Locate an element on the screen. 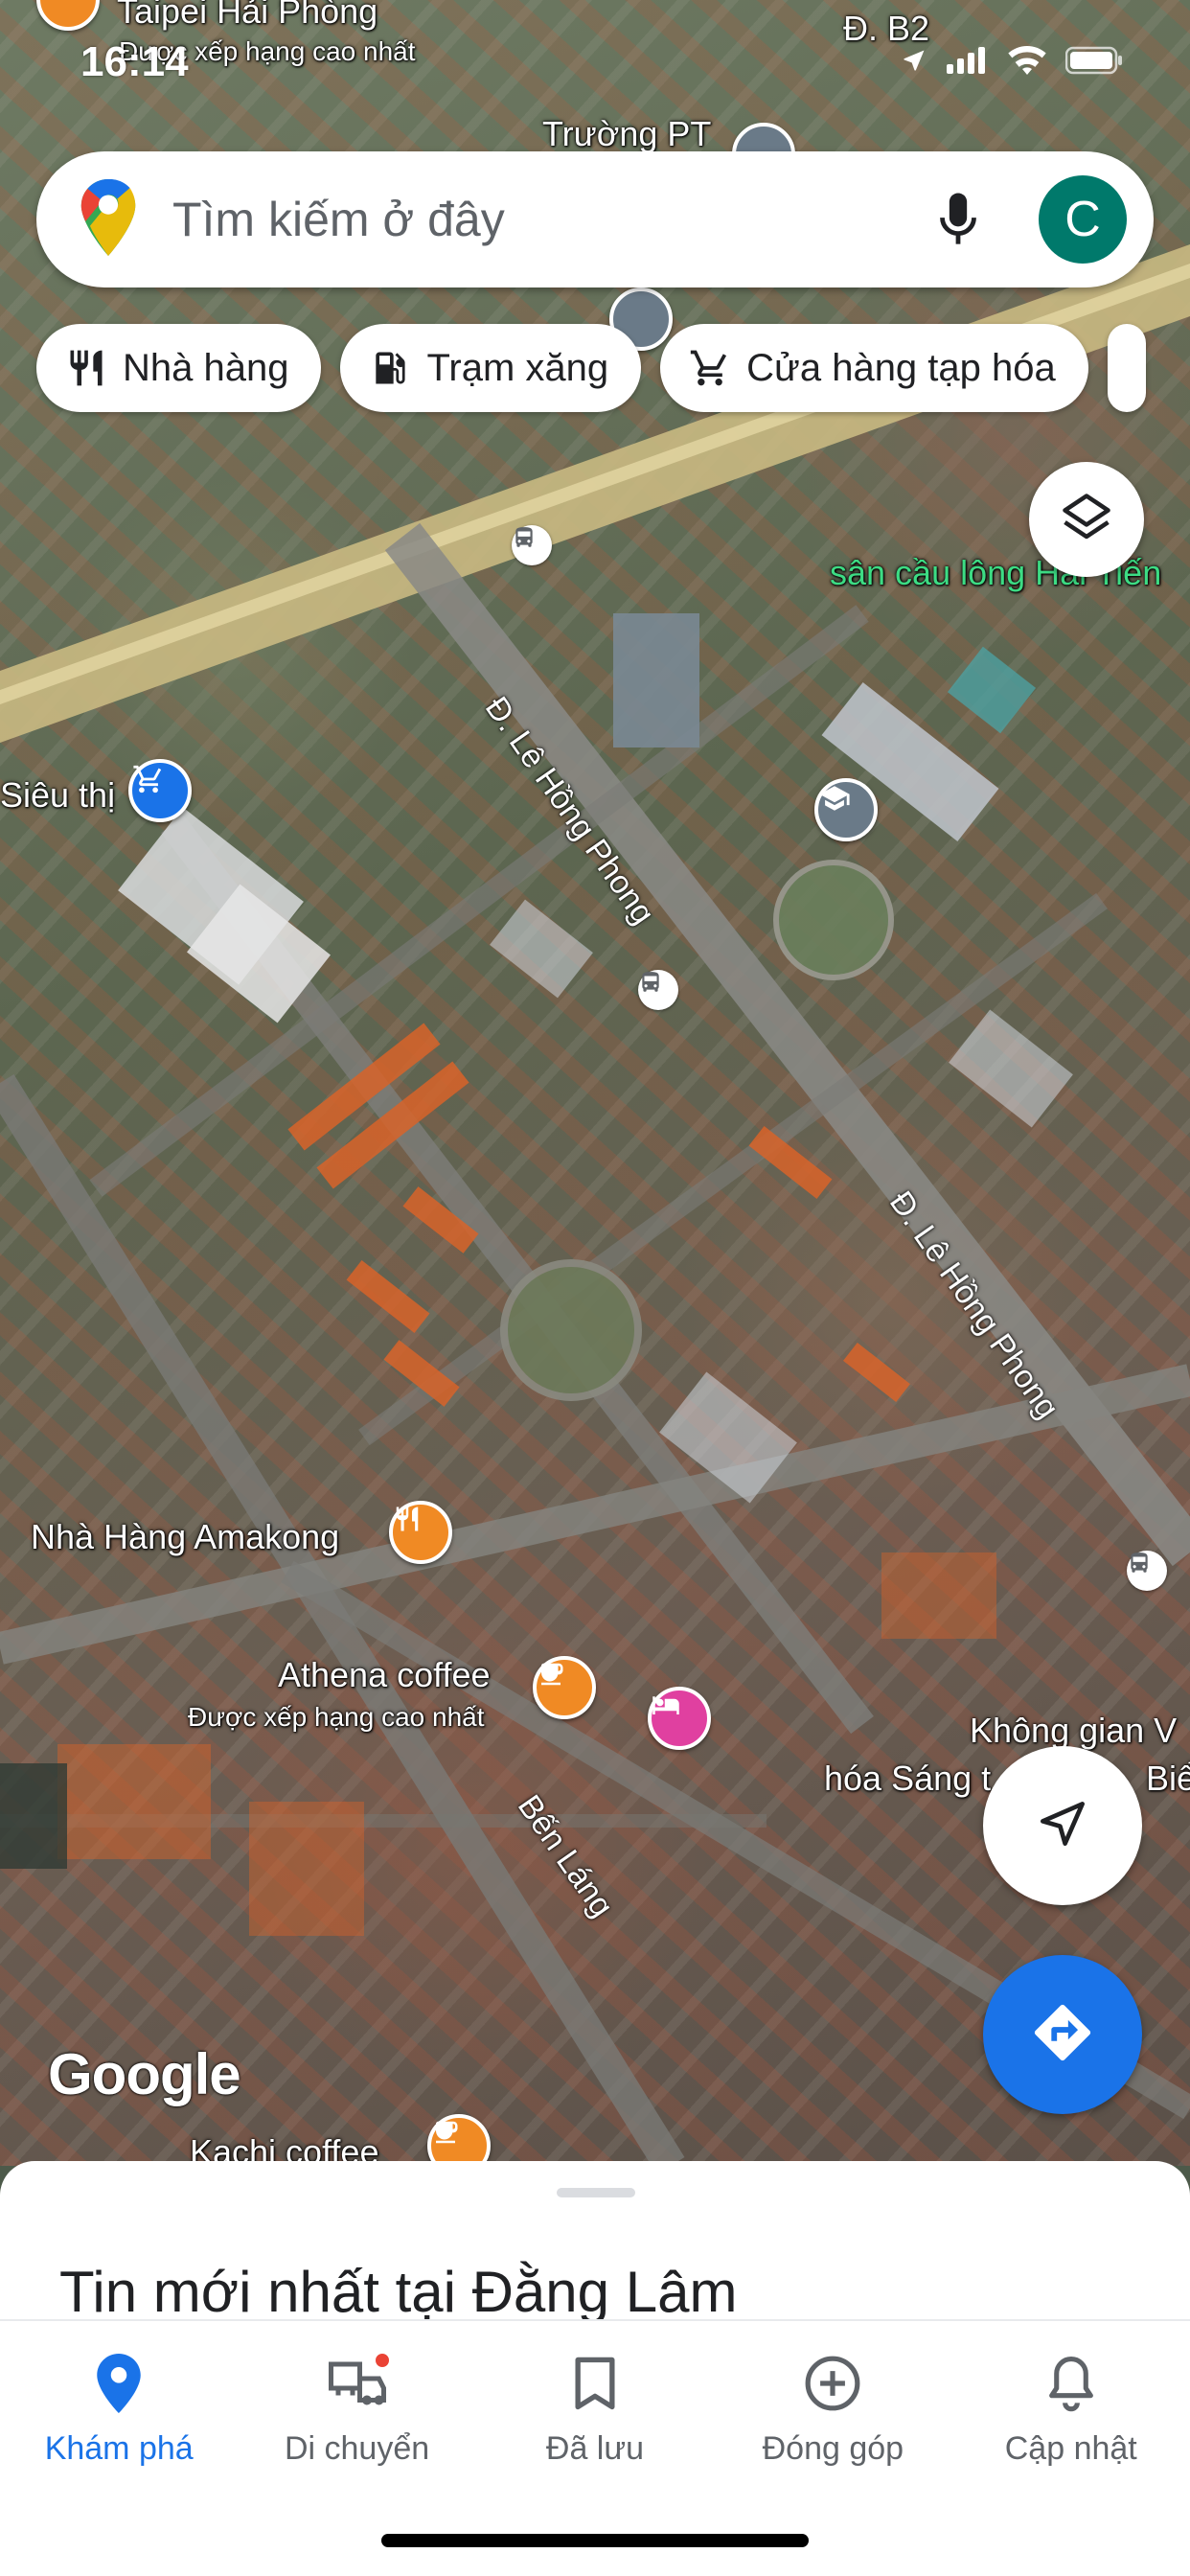 Image resolution: width=1190 pixels, height=2576 pixels. wifi-icon is located at coordinates (1027, 63).